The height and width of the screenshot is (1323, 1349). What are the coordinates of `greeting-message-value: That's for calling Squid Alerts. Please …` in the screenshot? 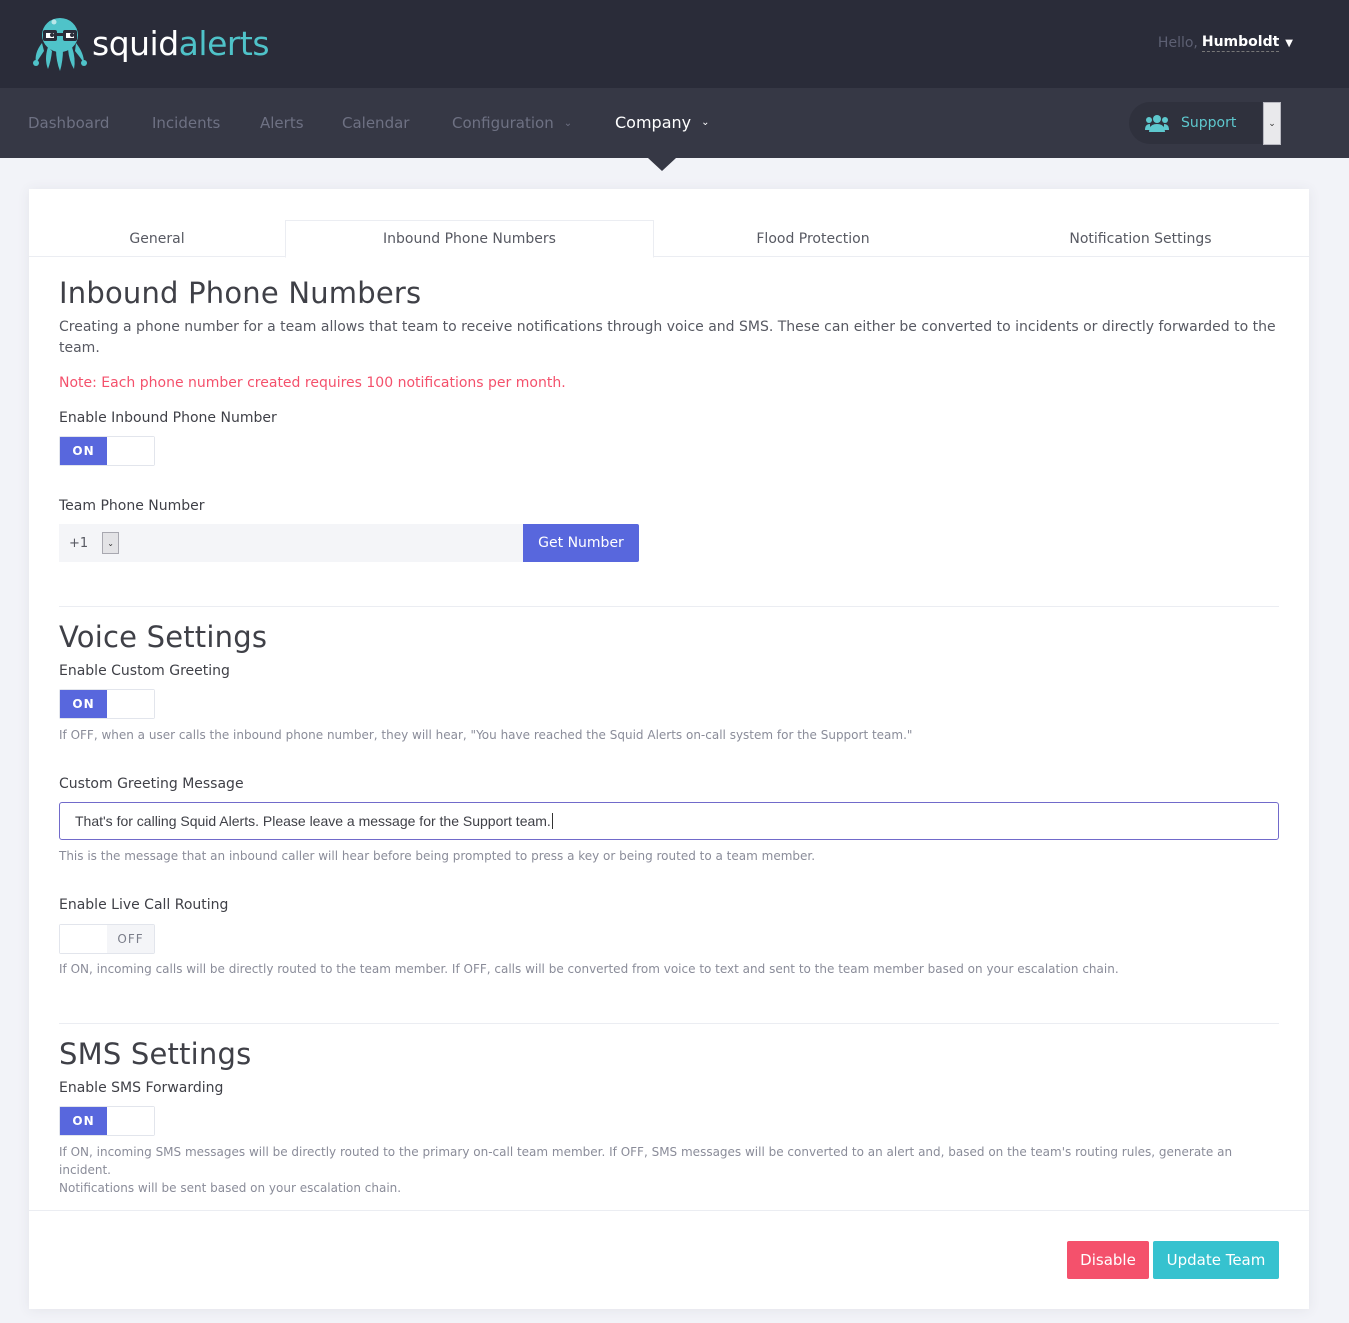 It's located at (313, 821).